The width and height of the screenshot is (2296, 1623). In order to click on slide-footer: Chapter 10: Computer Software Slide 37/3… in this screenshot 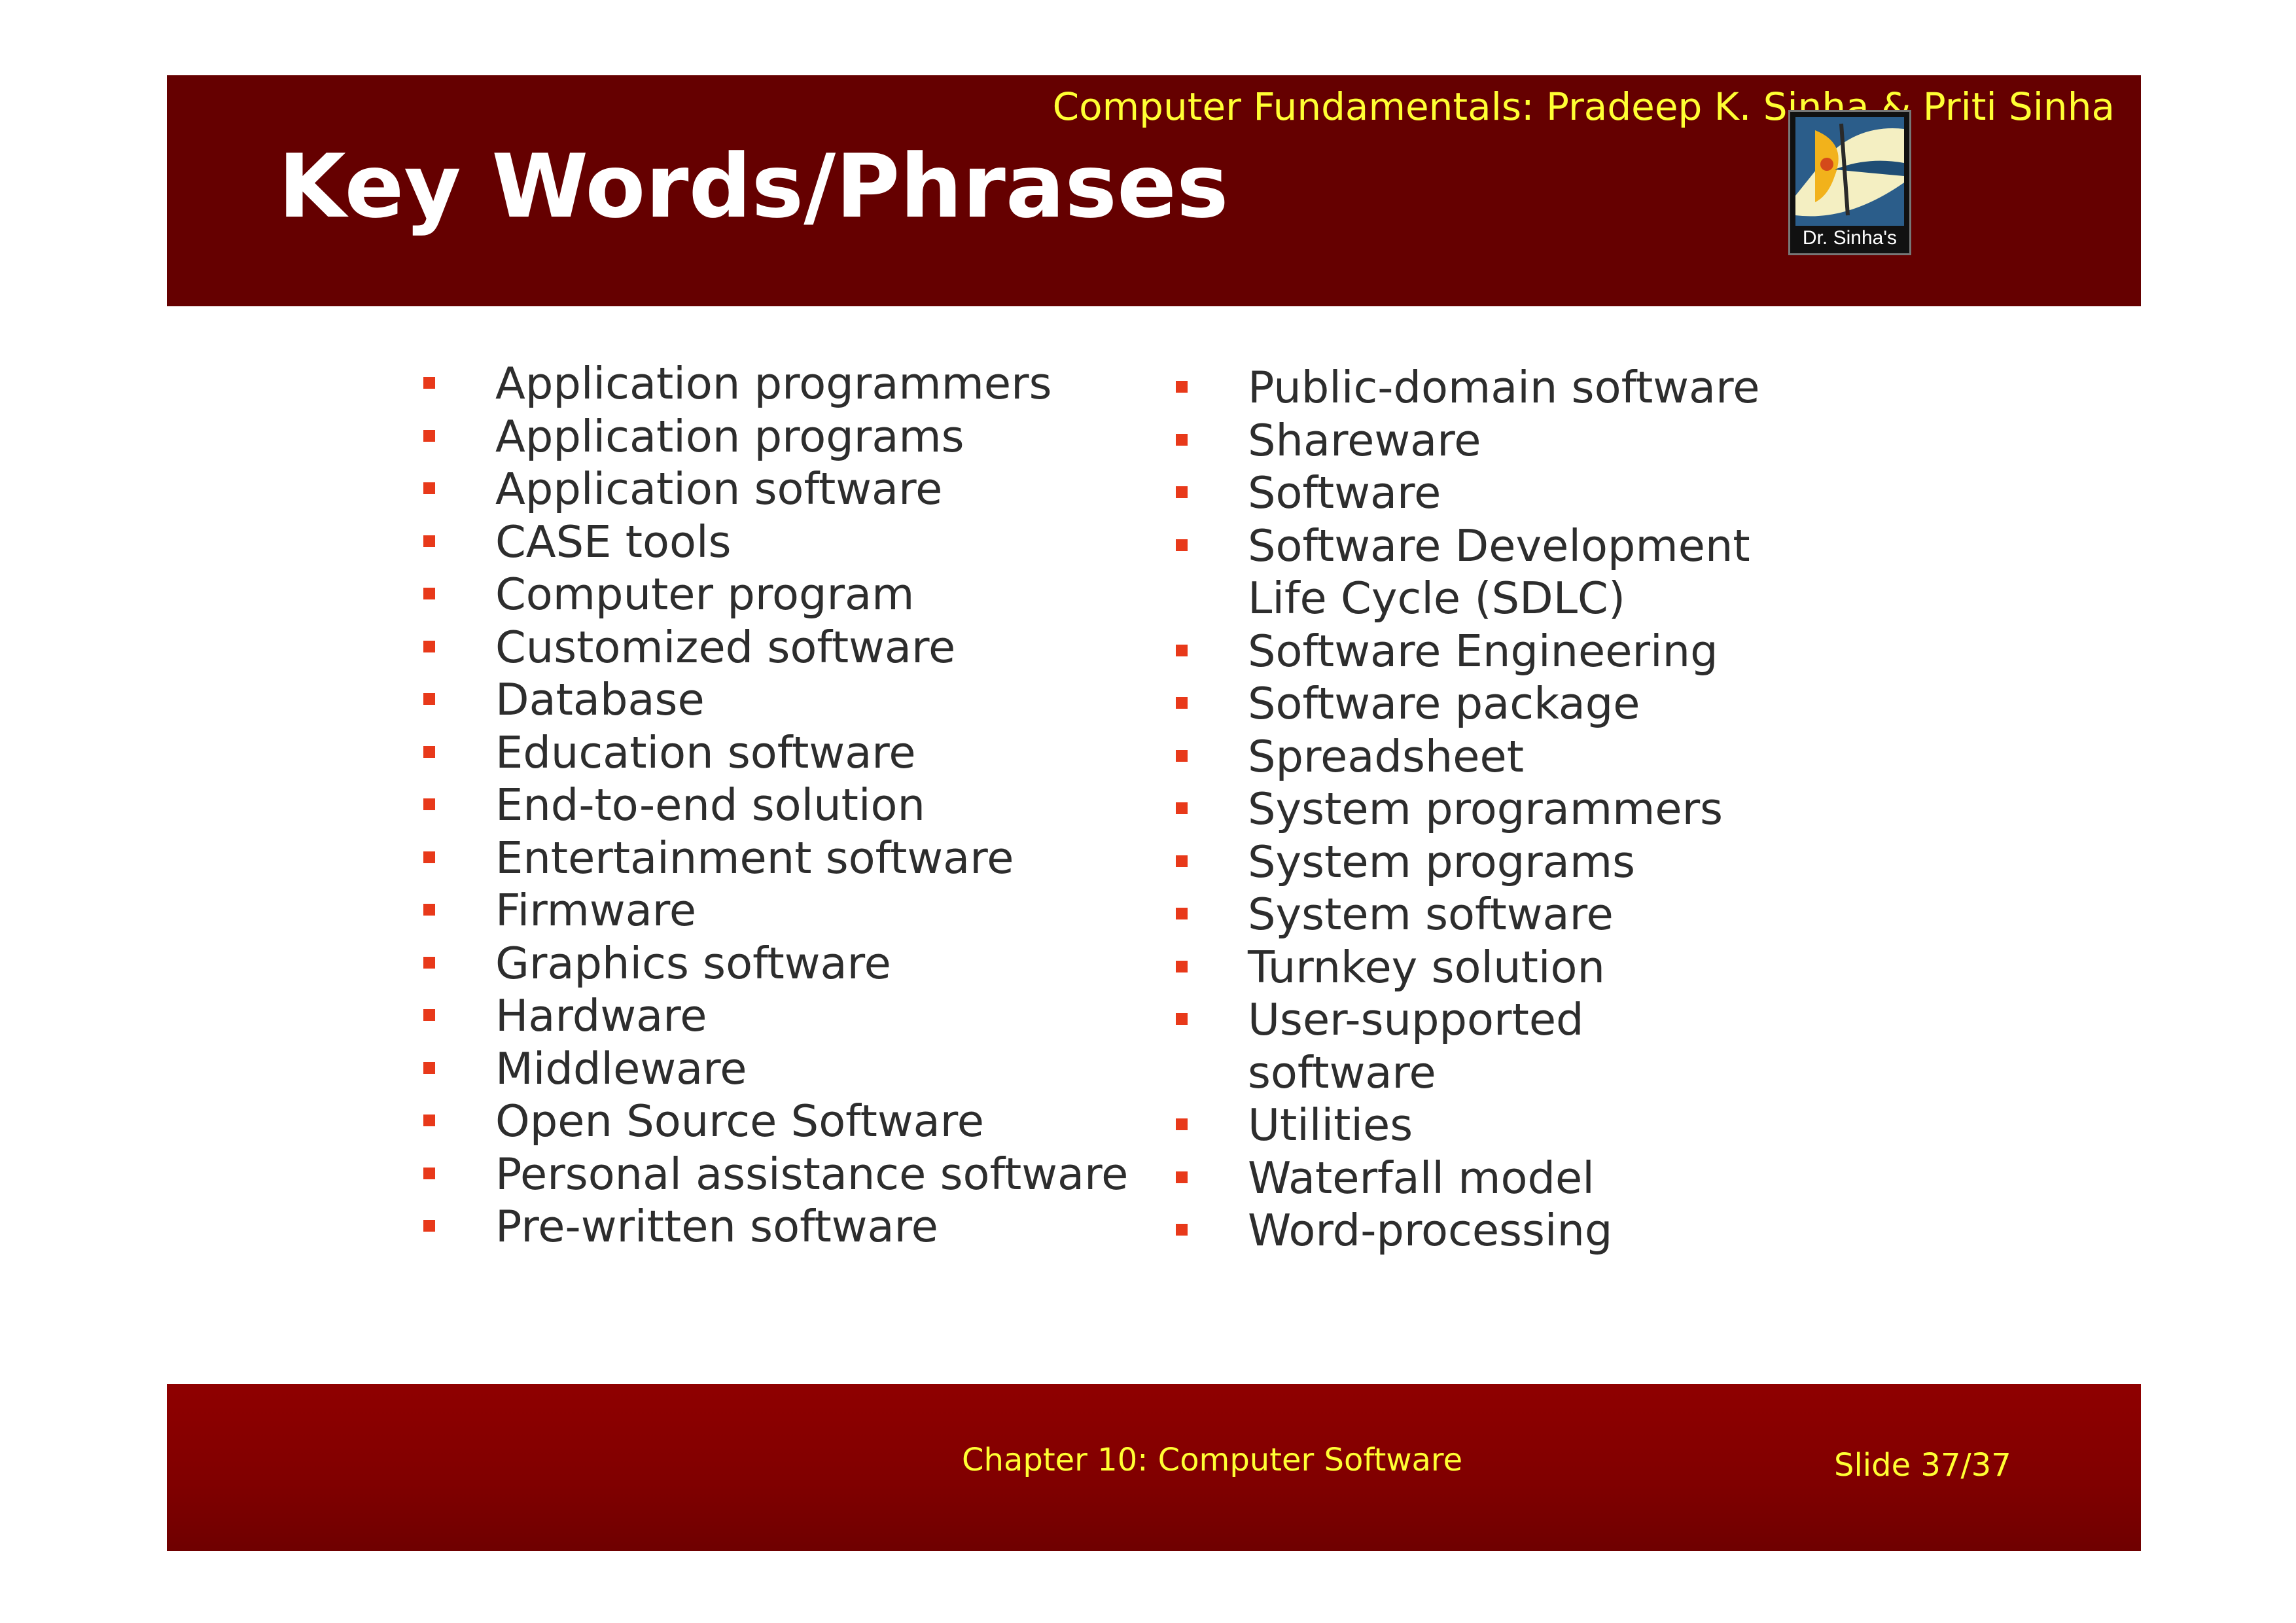, I will do `click(1154, 1468)`.